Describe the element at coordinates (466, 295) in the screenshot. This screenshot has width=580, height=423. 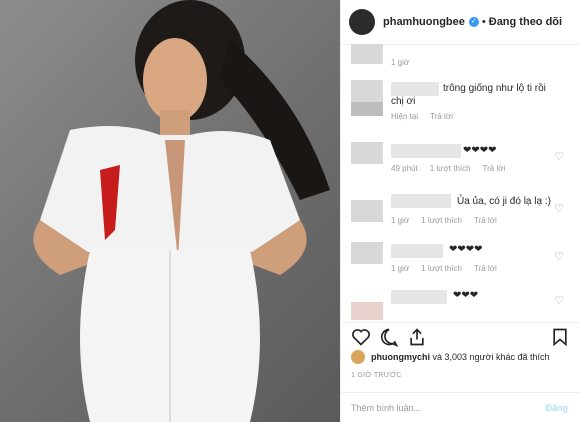
I see `comment-text: ❤❤❤` at that location.